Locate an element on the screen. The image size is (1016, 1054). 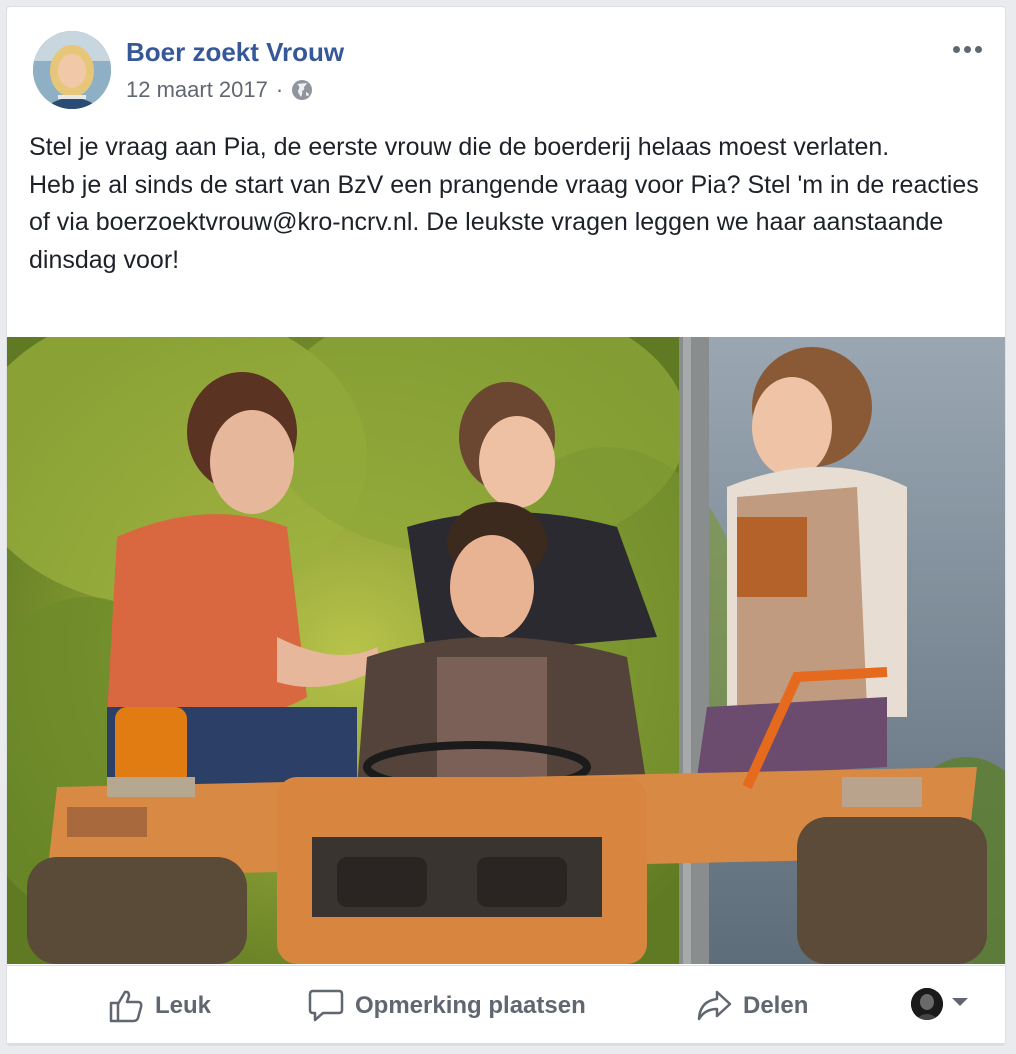
page-avatar is located at coordinates (72, 70).